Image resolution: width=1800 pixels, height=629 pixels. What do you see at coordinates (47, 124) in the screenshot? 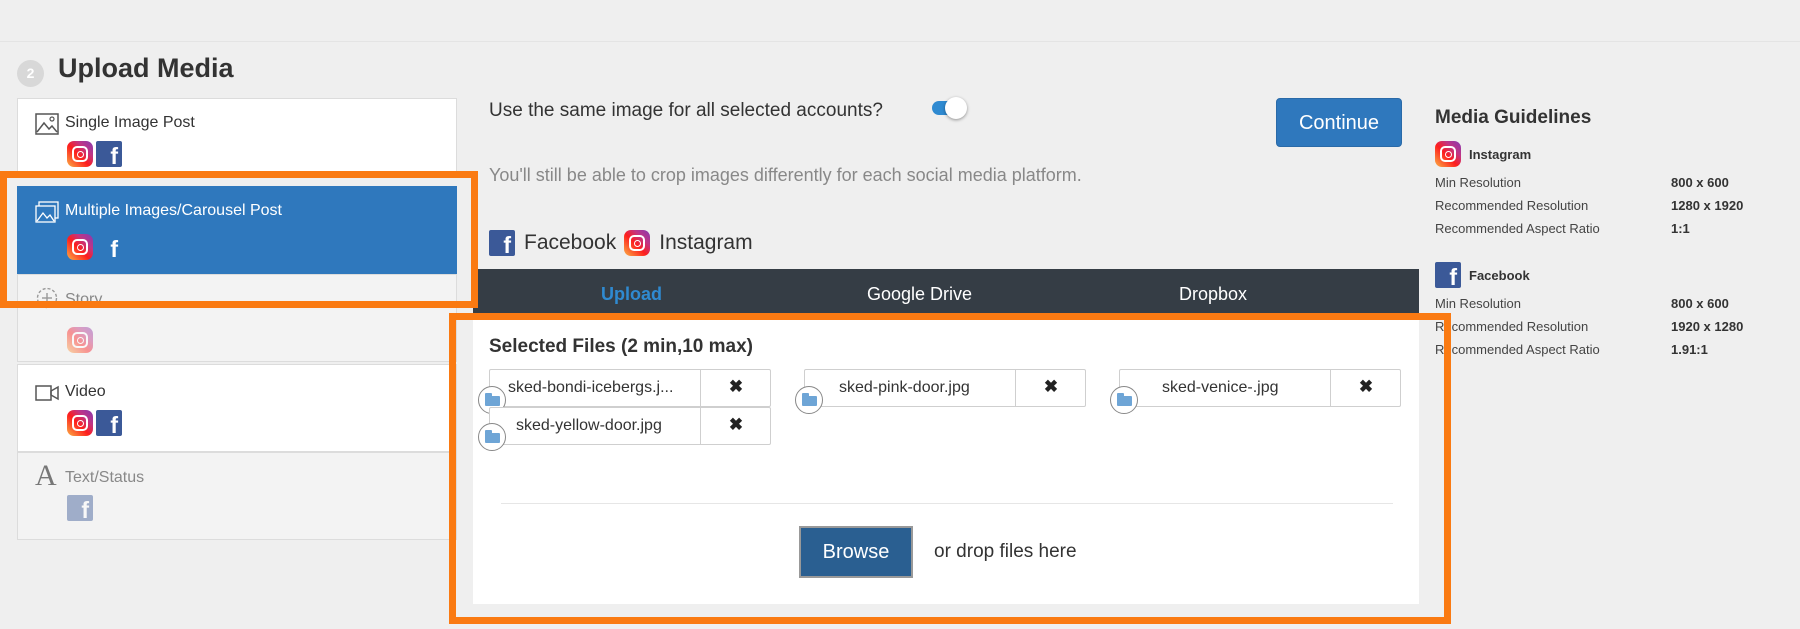
I see `image-icon` at bounding box center [47, 124].